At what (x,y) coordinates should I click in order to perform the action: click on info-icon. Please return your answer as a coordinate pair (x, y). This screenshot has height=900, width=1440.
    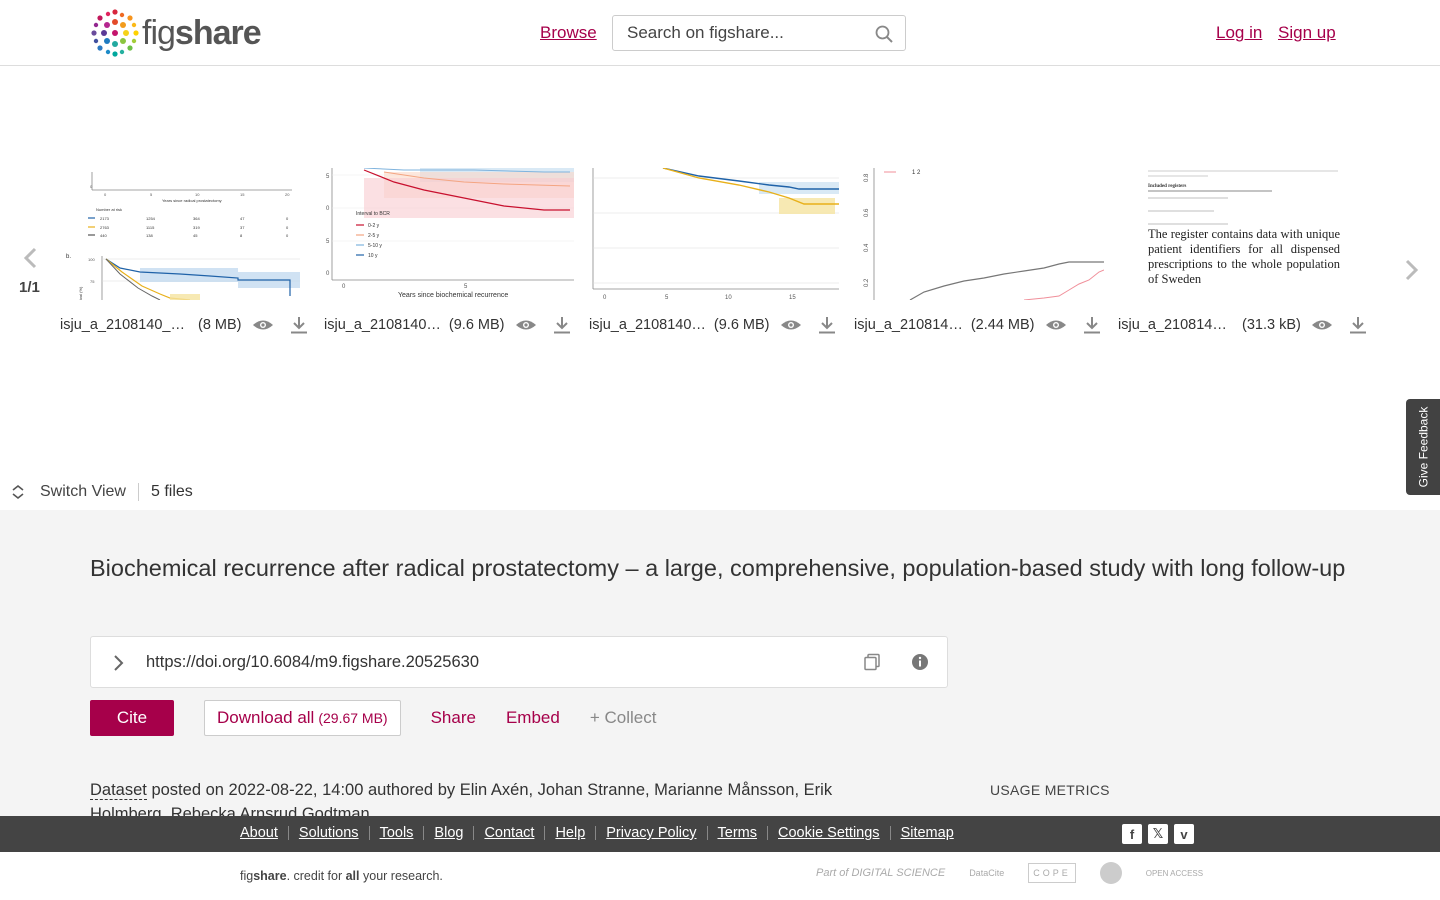
    Looking at the image, I should click on (920, 662).